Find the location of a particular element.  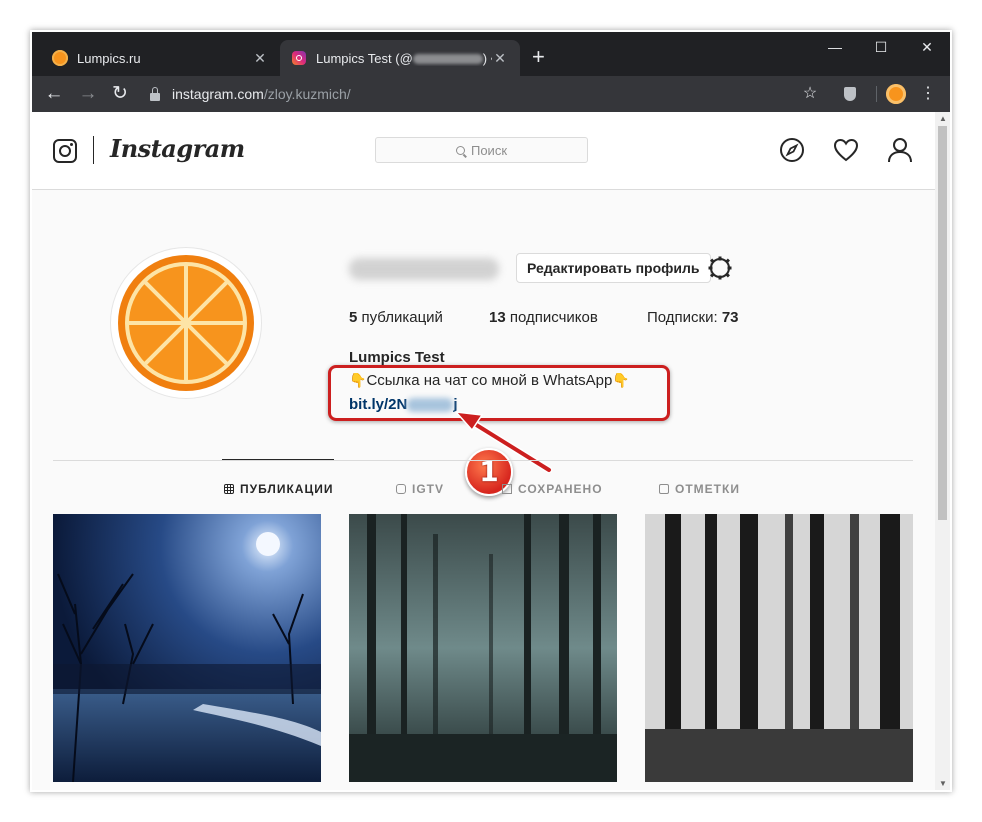

highlight-box is located at coordinates (499, 393).